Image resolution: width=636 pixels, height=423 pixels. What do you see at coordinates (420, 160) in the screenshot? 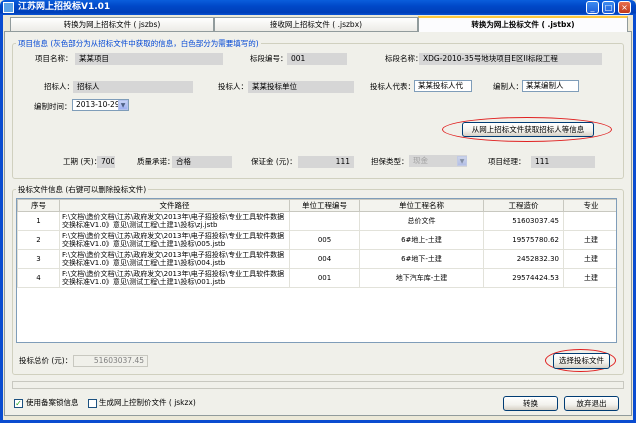
I see `guarantee-type-value: 现金` at bounding box center [420, 160].